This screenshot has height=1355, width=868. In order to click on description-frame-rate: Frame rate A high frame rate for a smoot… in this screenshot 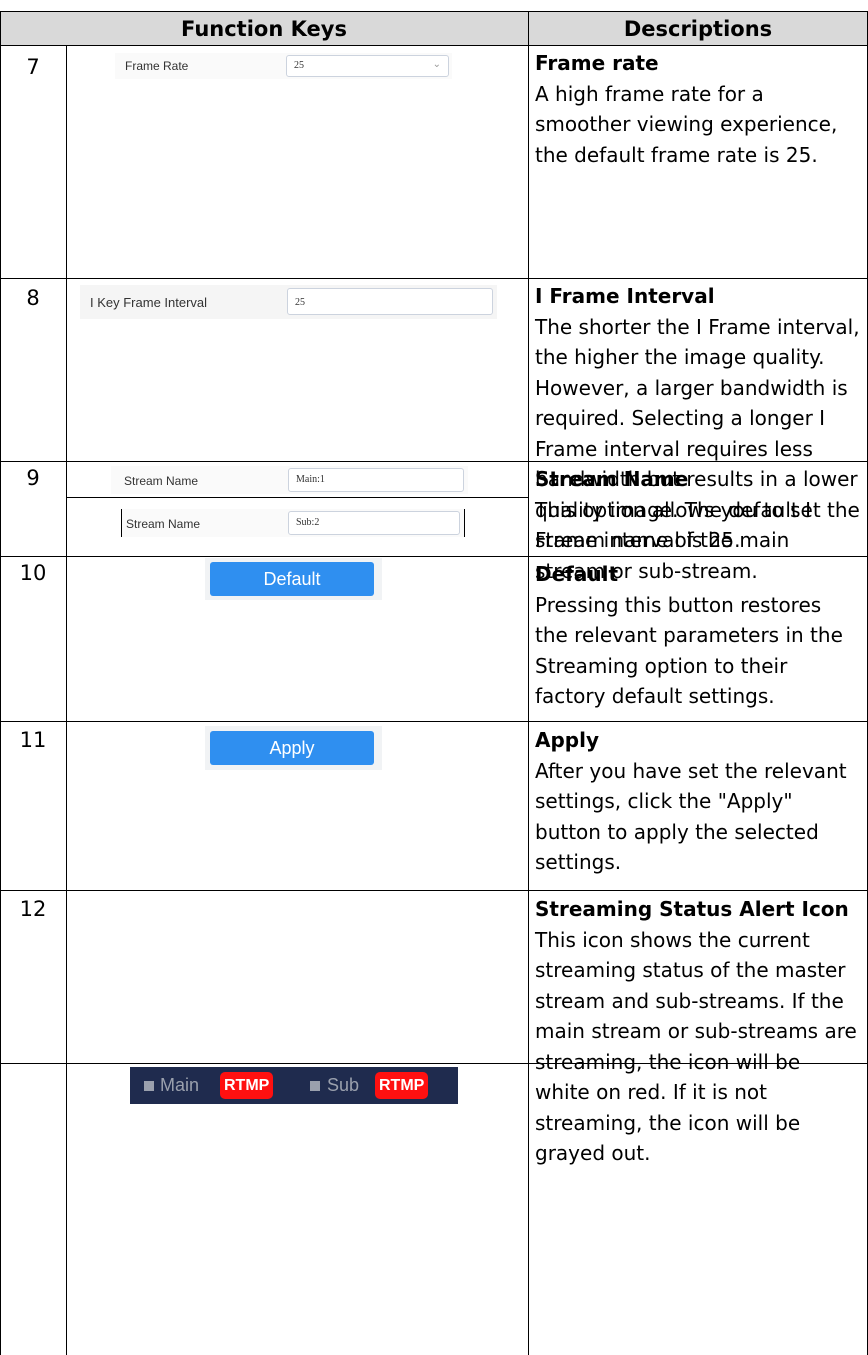, I will do `click(697, 109)`.